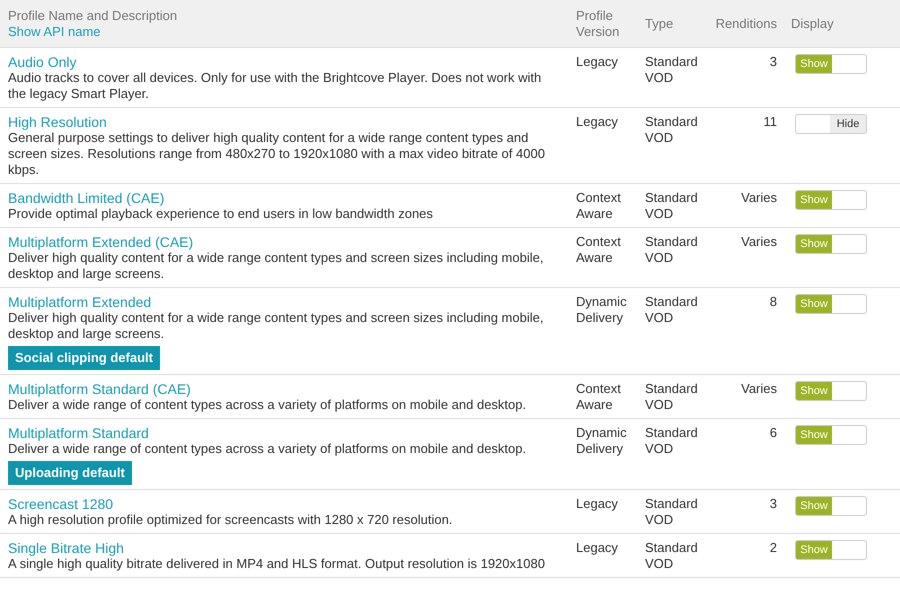 This screenshot has width=900, height=606. What do you see at coordinates (54, 32) in the screenshot?
I see `show-api-name-link: Show API name` at bounding box center [54, 32].